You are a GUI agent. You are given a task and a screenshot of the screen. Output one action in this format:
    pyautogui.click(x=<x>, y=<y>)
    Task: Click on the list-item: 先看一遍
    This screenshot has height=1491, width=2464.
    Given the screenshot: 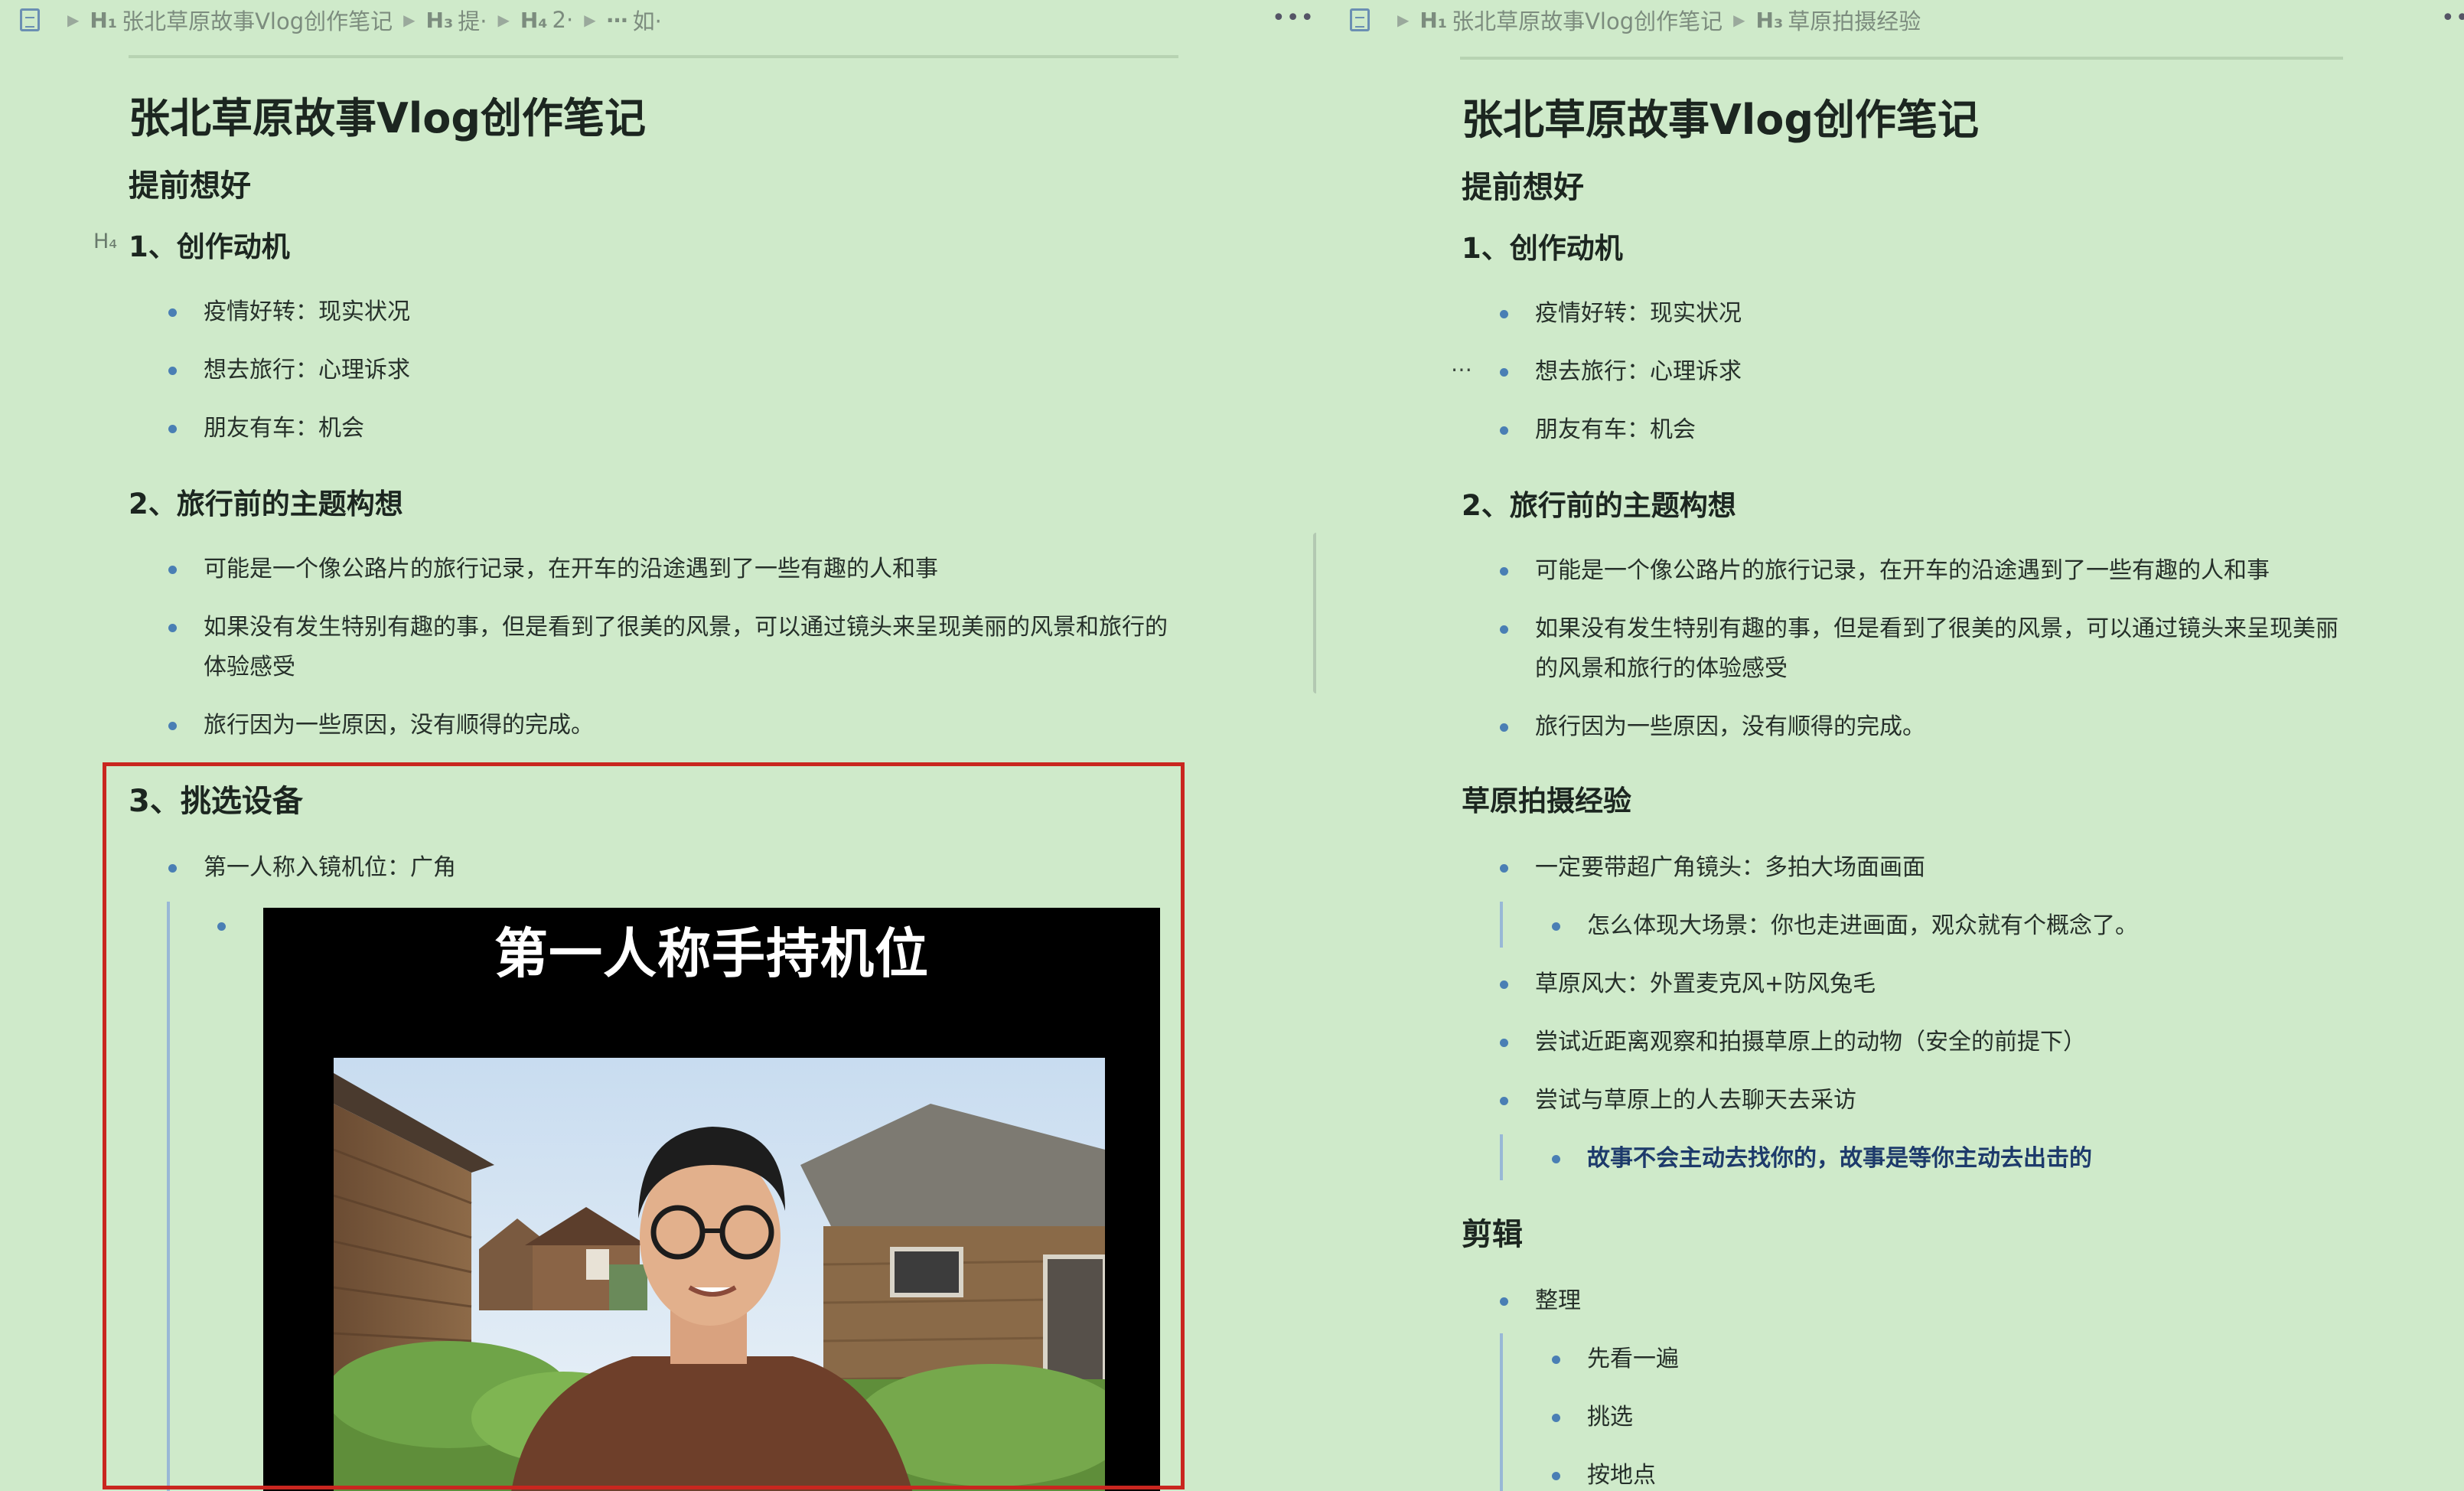 What is the action you would take?
    pyautogui.click(x=1616, y=1359)
    